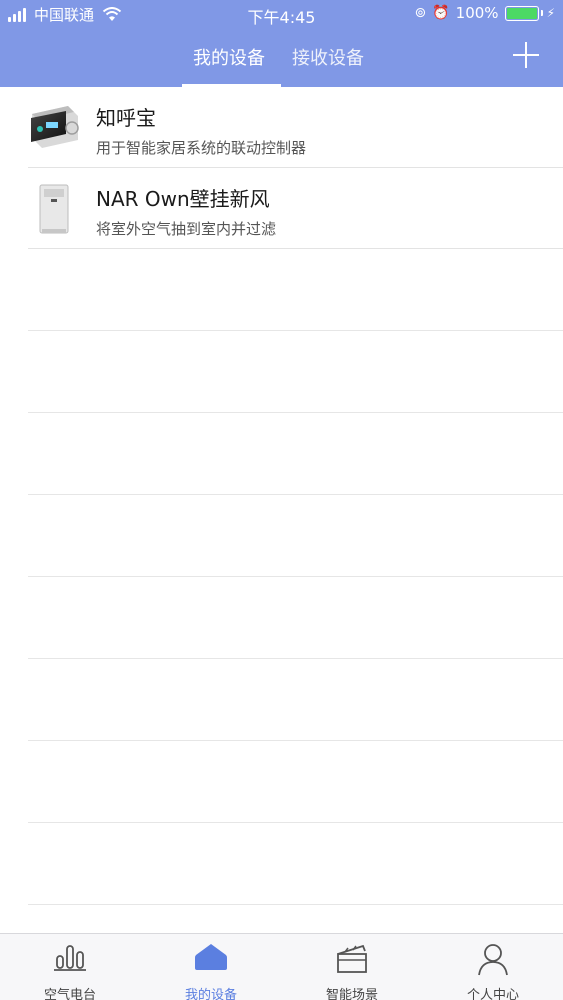 This screenshot has height=1000, width=563. I want to click on alarm-icon: ⏰, so click(441, 13).